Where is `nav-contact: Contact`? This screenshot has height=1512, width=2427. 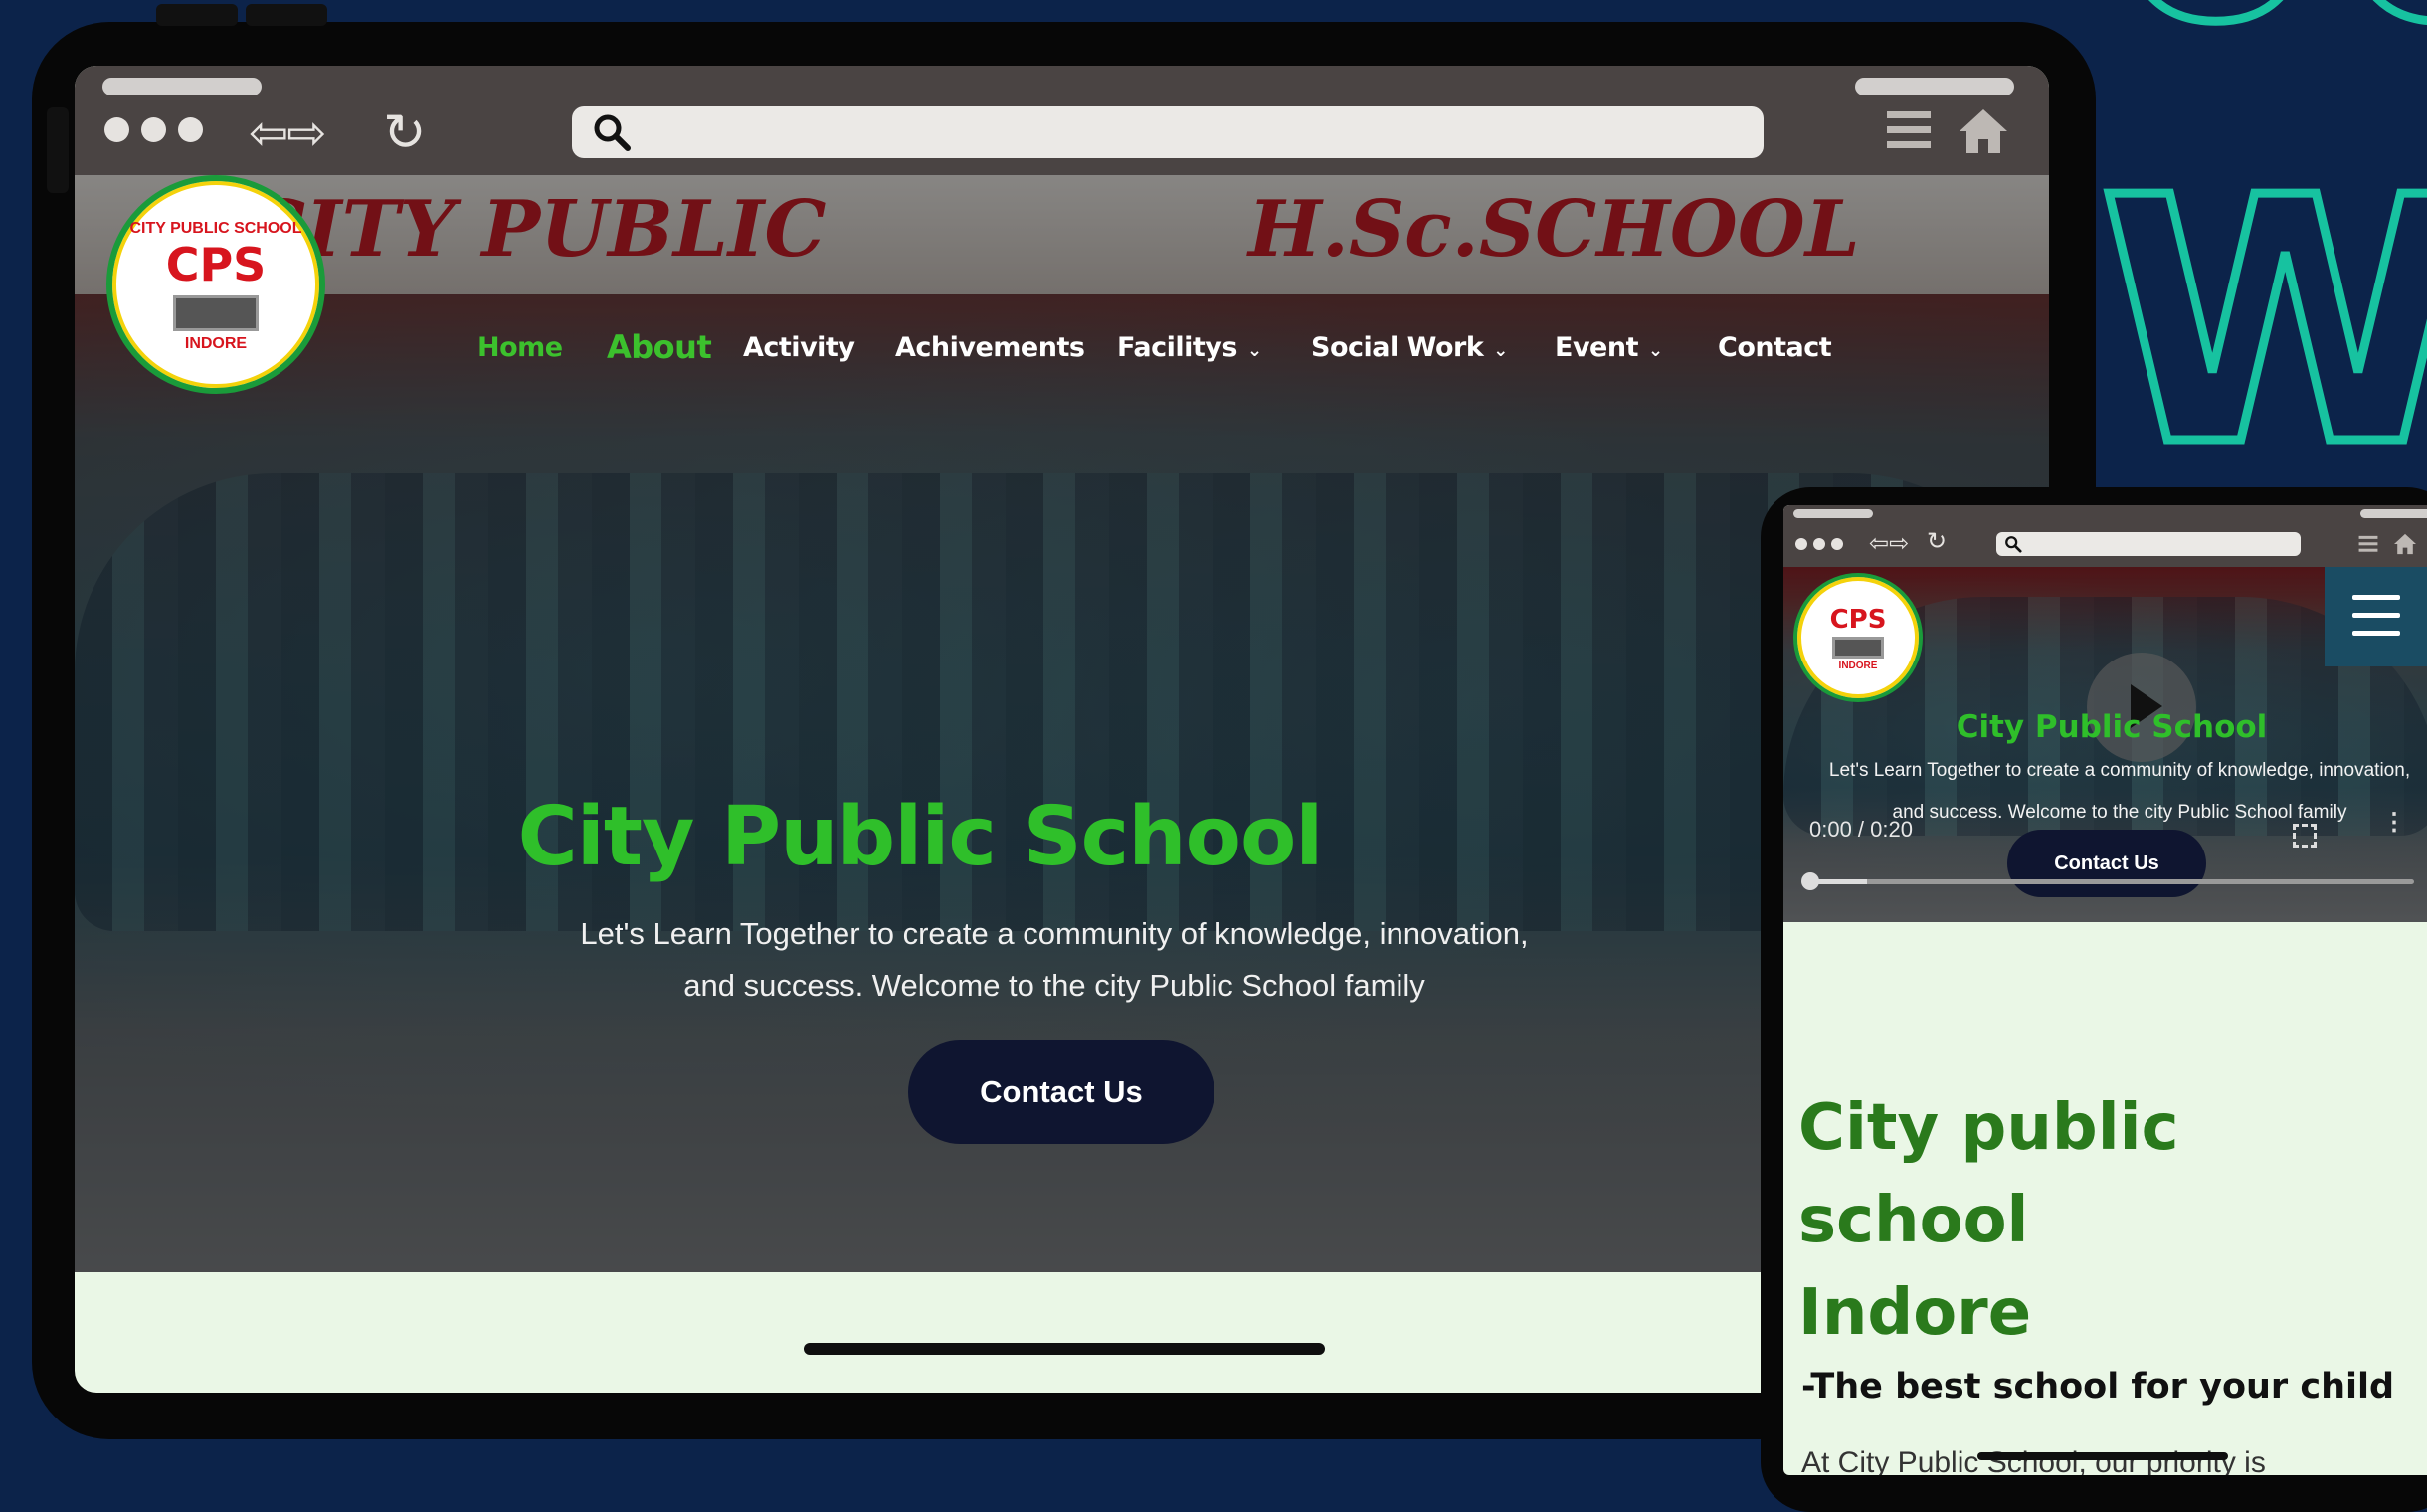 nav-contact: Contact is located at coordinates (1775, 347).